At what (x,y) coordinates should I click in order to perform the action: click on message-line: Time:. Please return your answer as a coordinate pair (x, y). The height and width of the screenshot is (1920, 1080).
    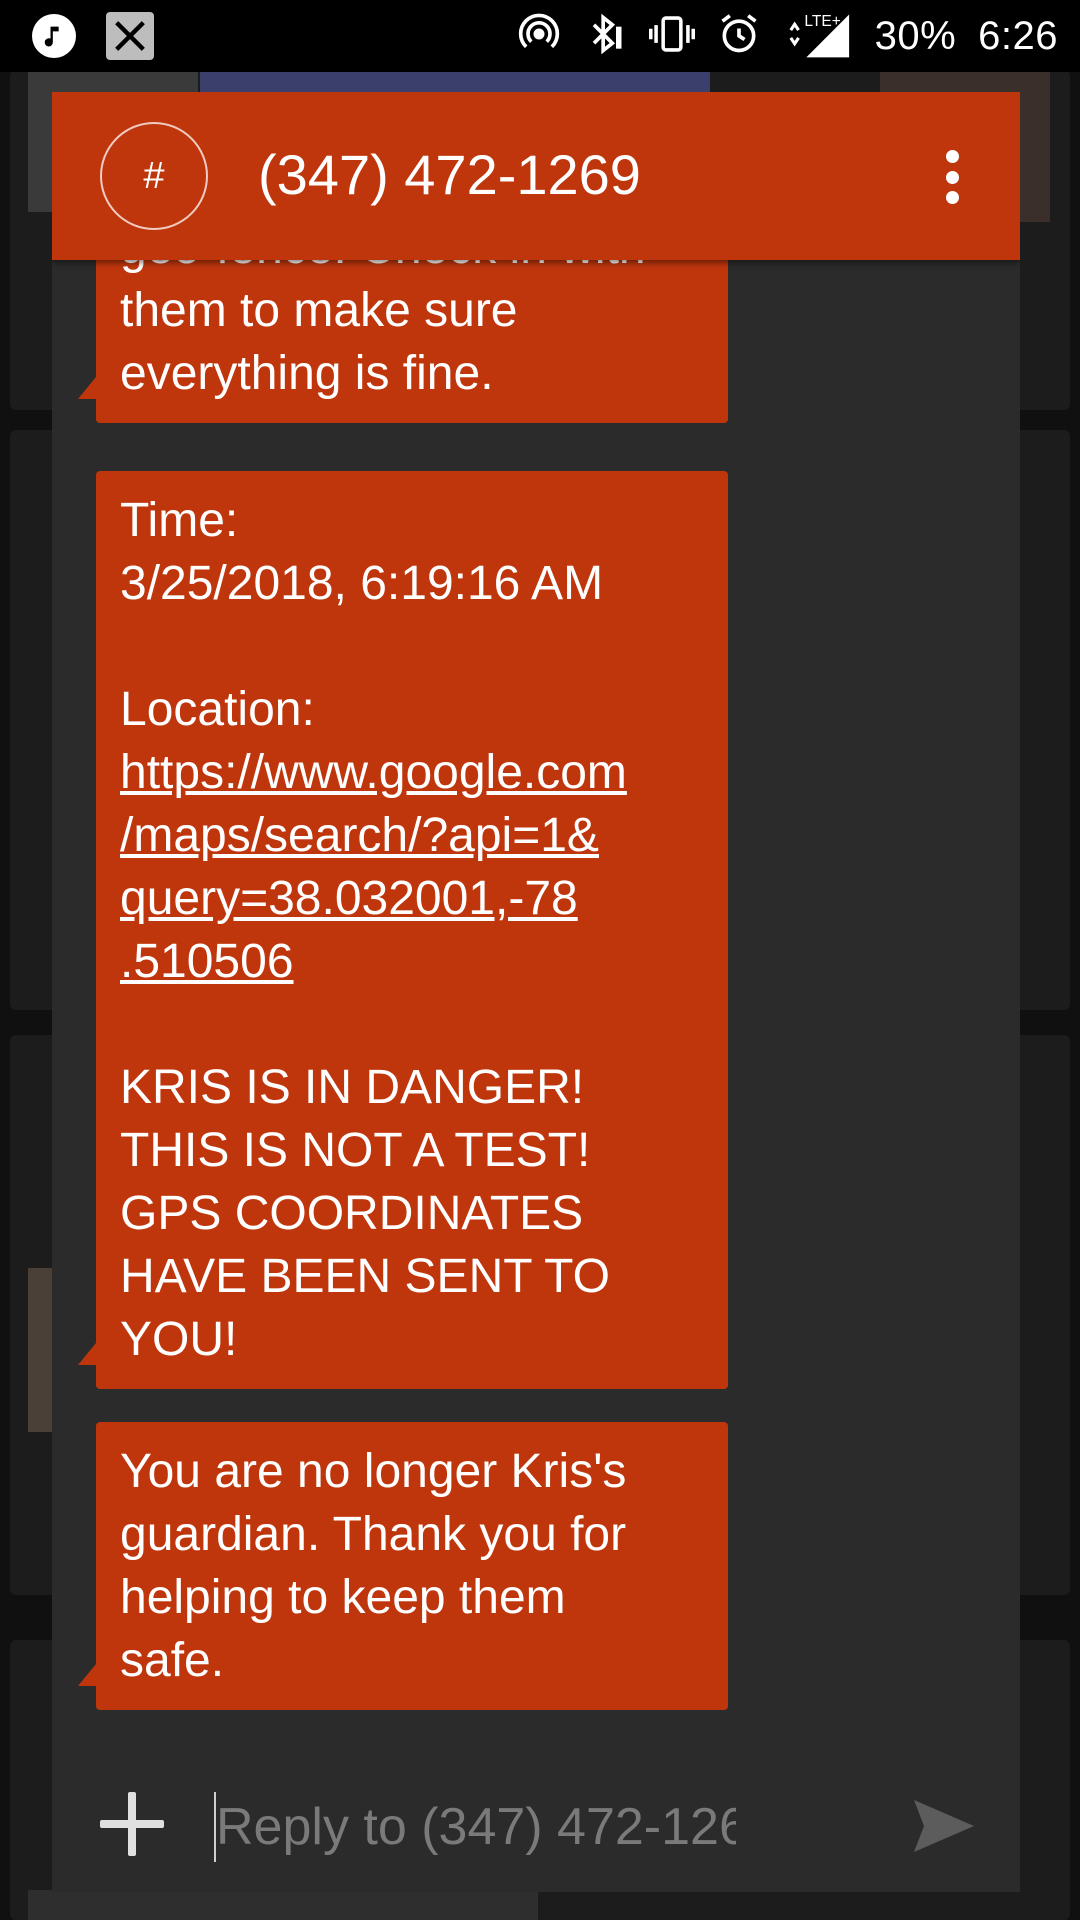
    Looking at the image, I should click on (179, 520).